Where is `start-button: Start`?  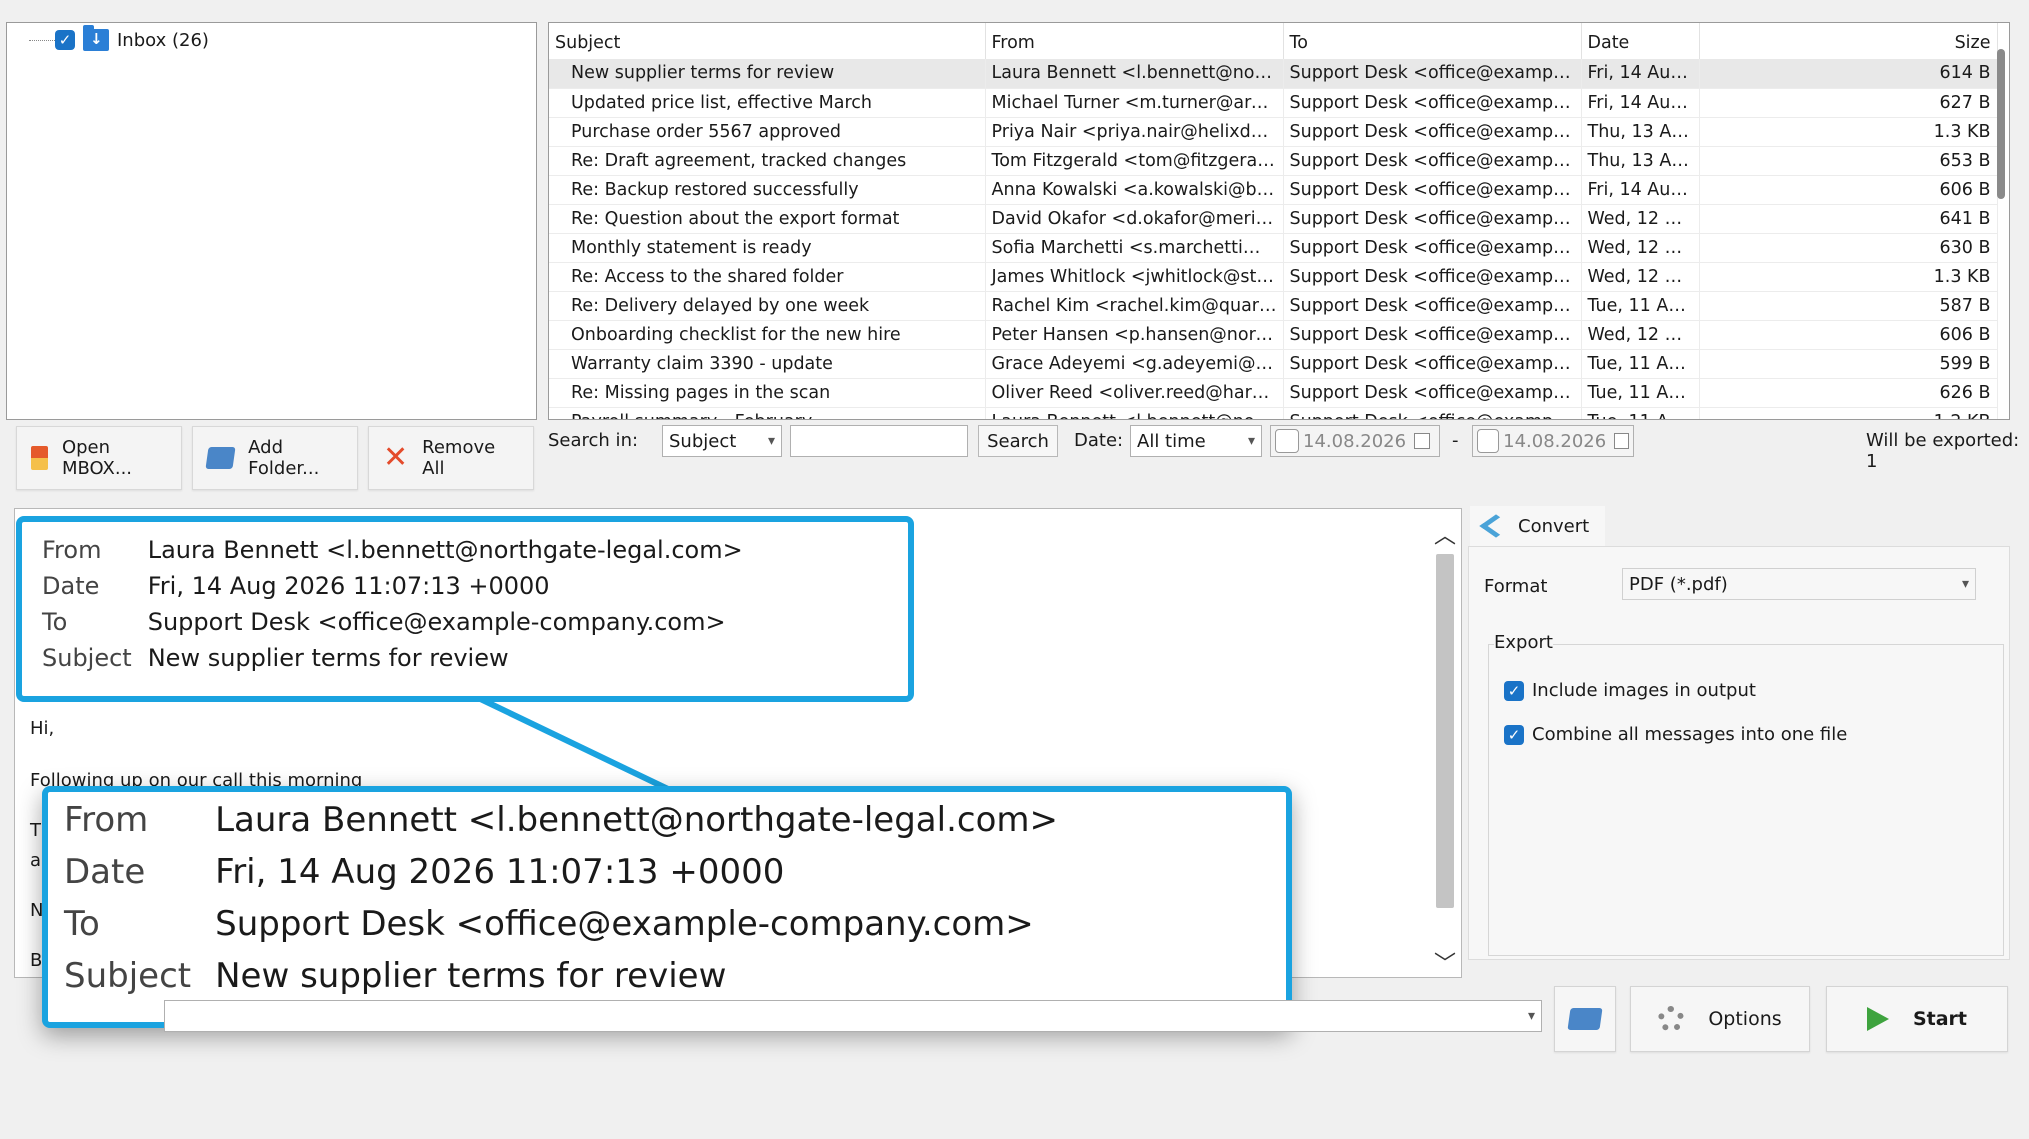
start-button: Start is located at coordinates (1917, 1019).